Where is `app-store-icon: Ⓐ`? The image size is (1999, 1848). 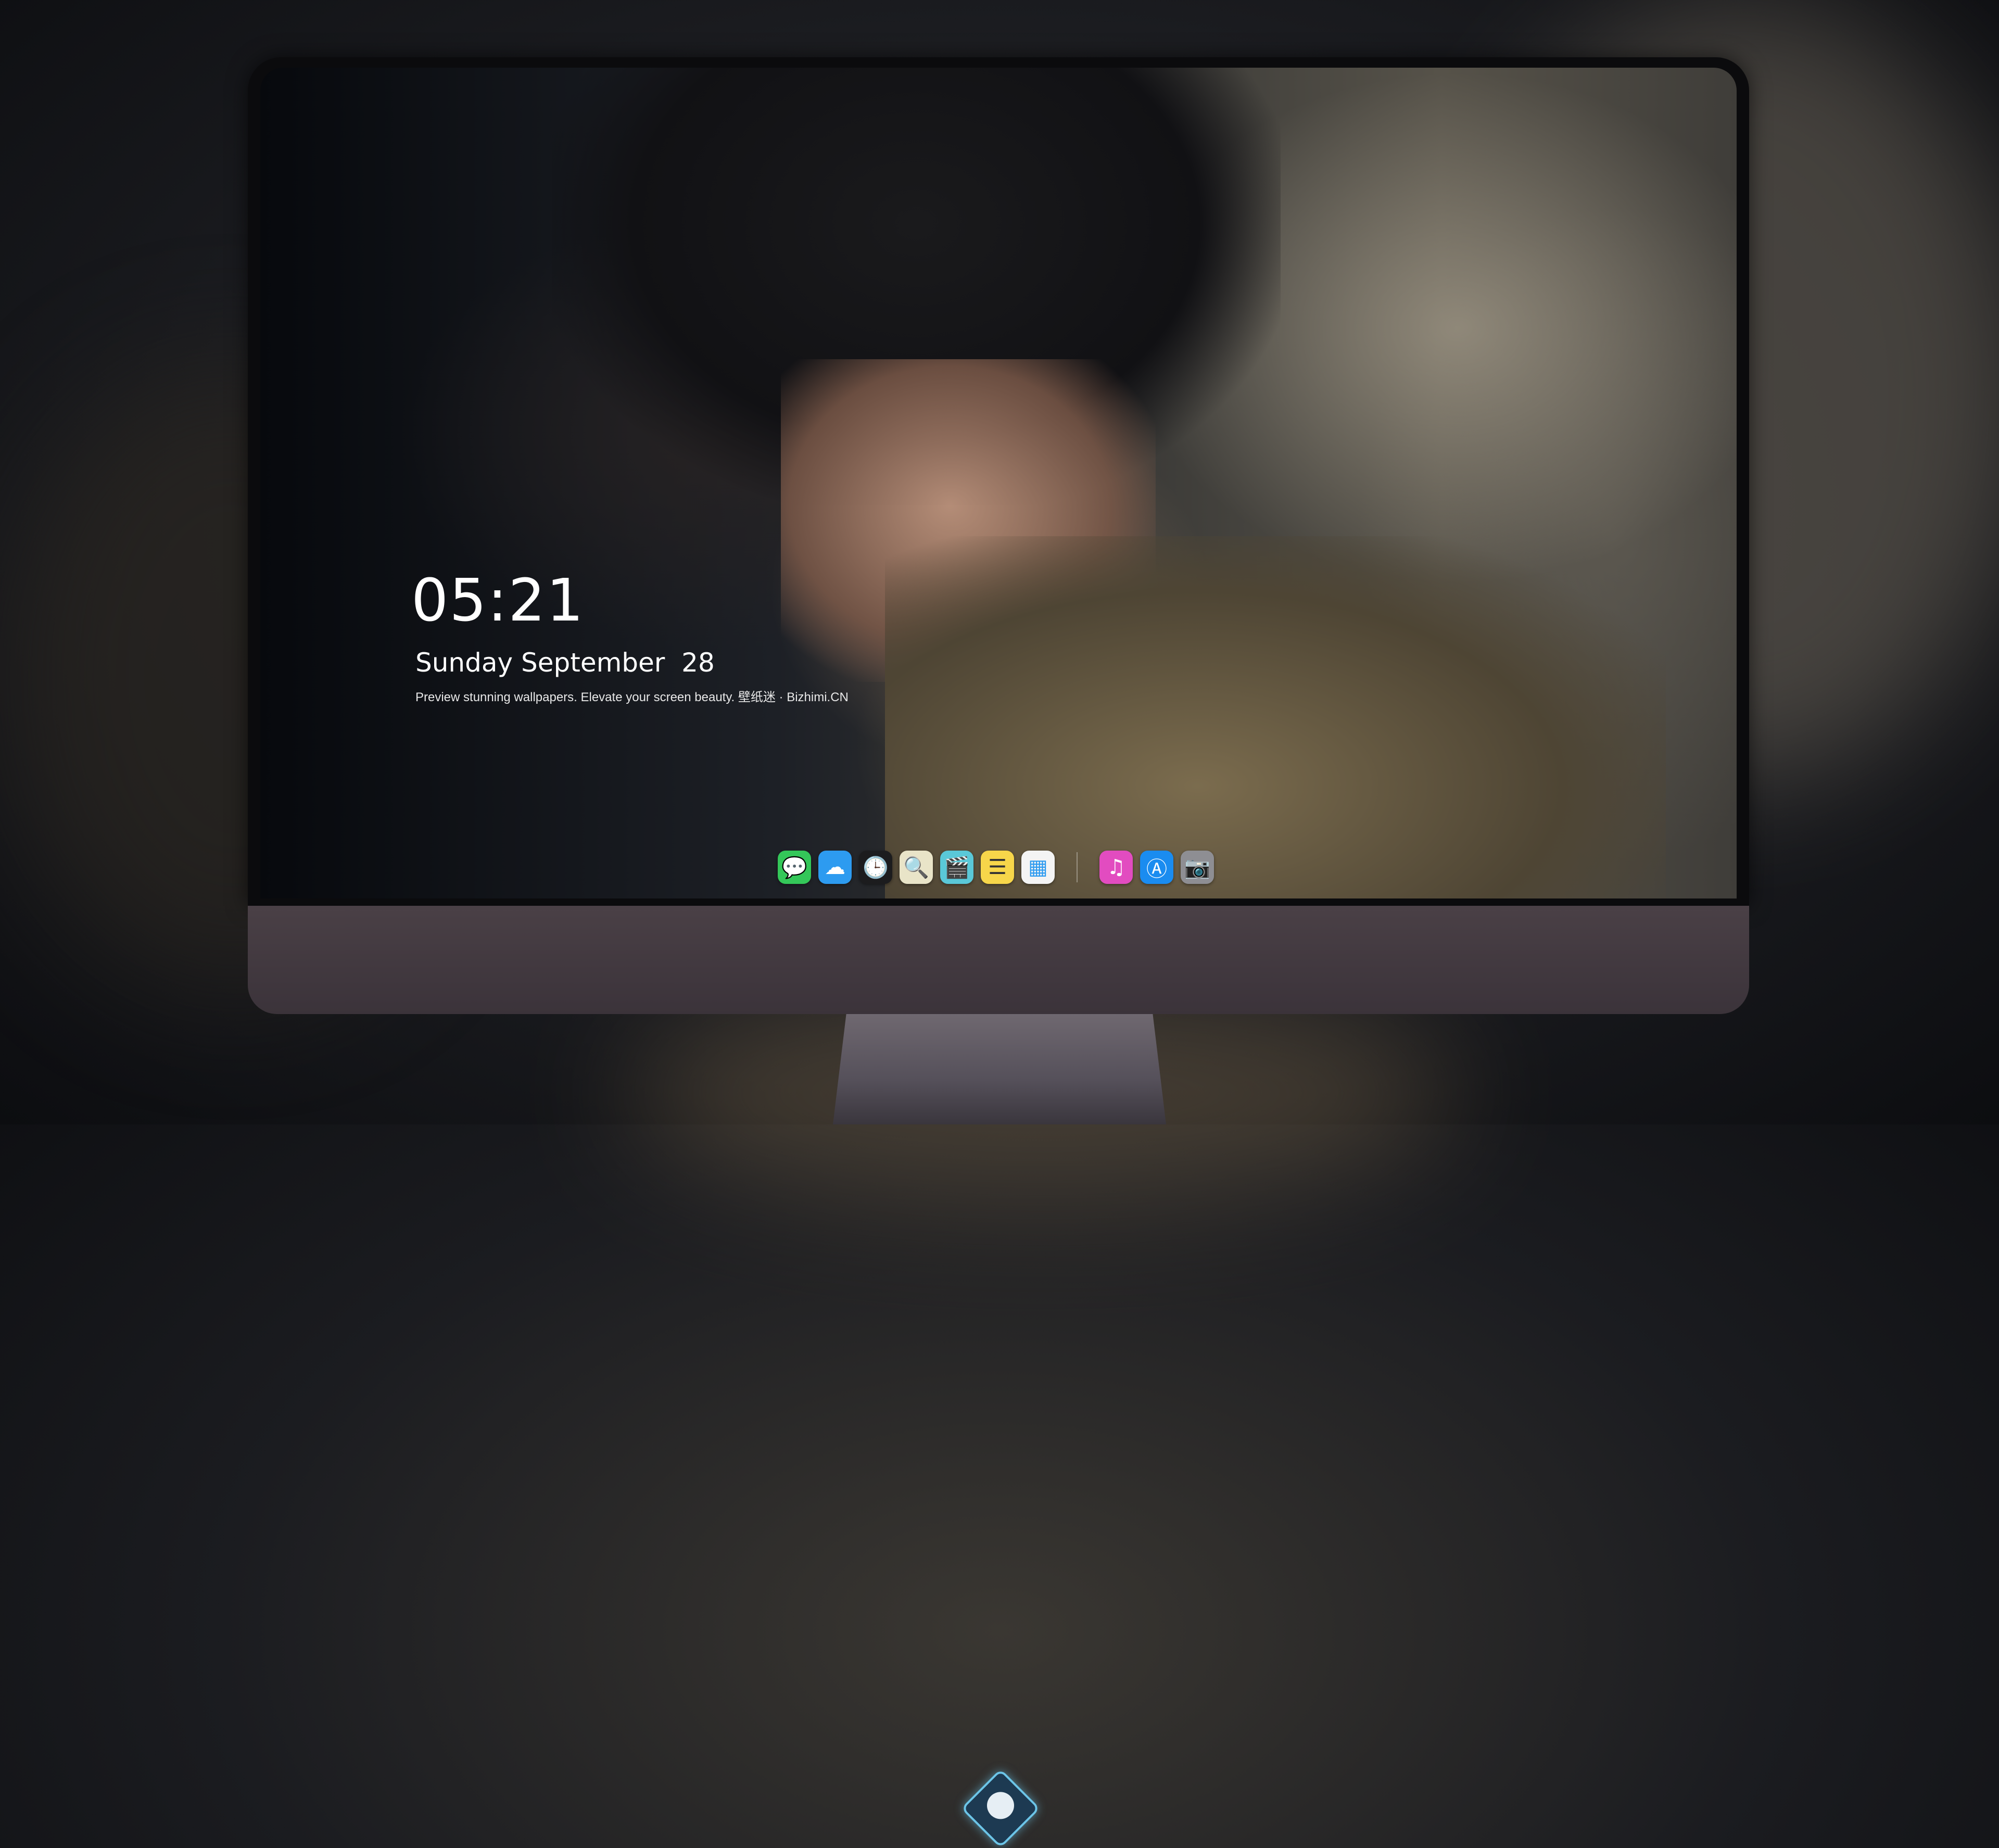 app-store-icon: Ⓐ is located at coordinates (1157, 867).